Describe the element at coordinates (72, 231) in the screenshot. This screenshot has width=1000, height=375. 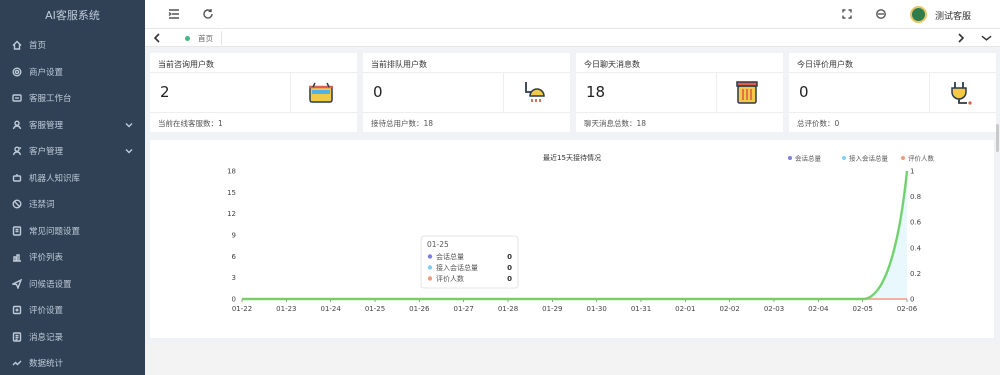
I see `sidebar-item-faq: 常见问题设置` at that location.